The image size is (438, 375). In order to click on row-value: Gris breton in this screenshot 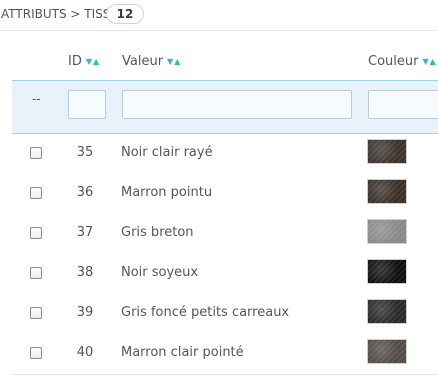, I will do `click(157, 232)`.